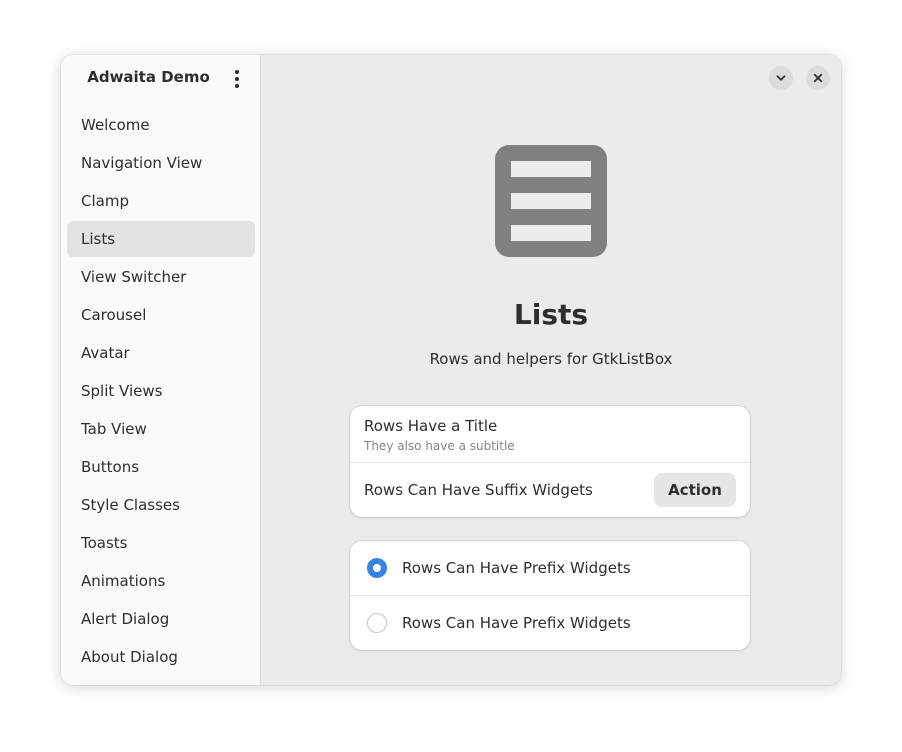 The height and width of the screenshot is (752, 902). I want to click on sidebar-item-welcome: Welcome, so click(161, 125).